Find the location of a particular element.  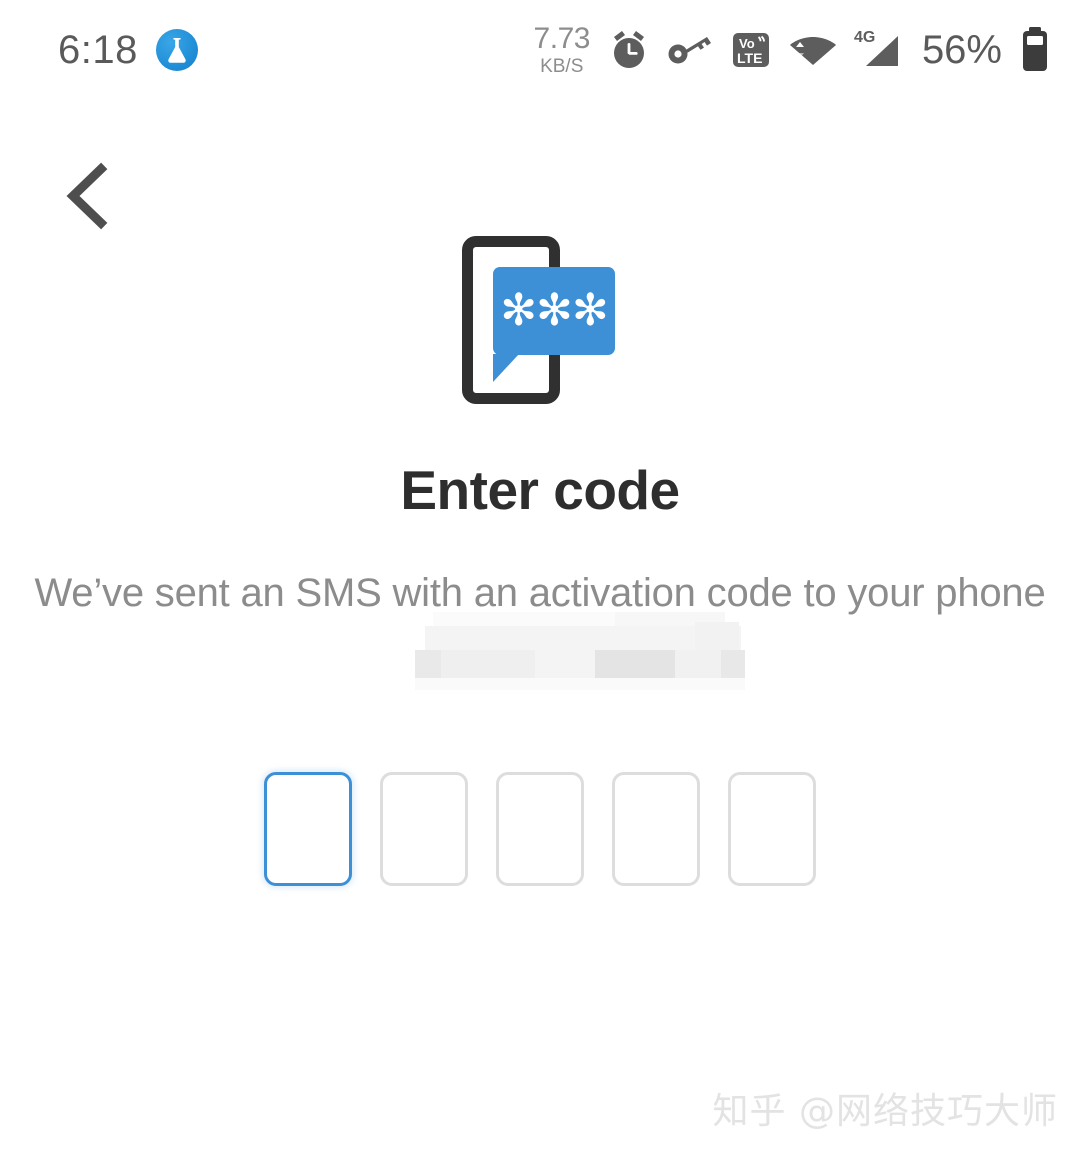

volte-icon: Vo LTE is located at coordinates (750, 50).